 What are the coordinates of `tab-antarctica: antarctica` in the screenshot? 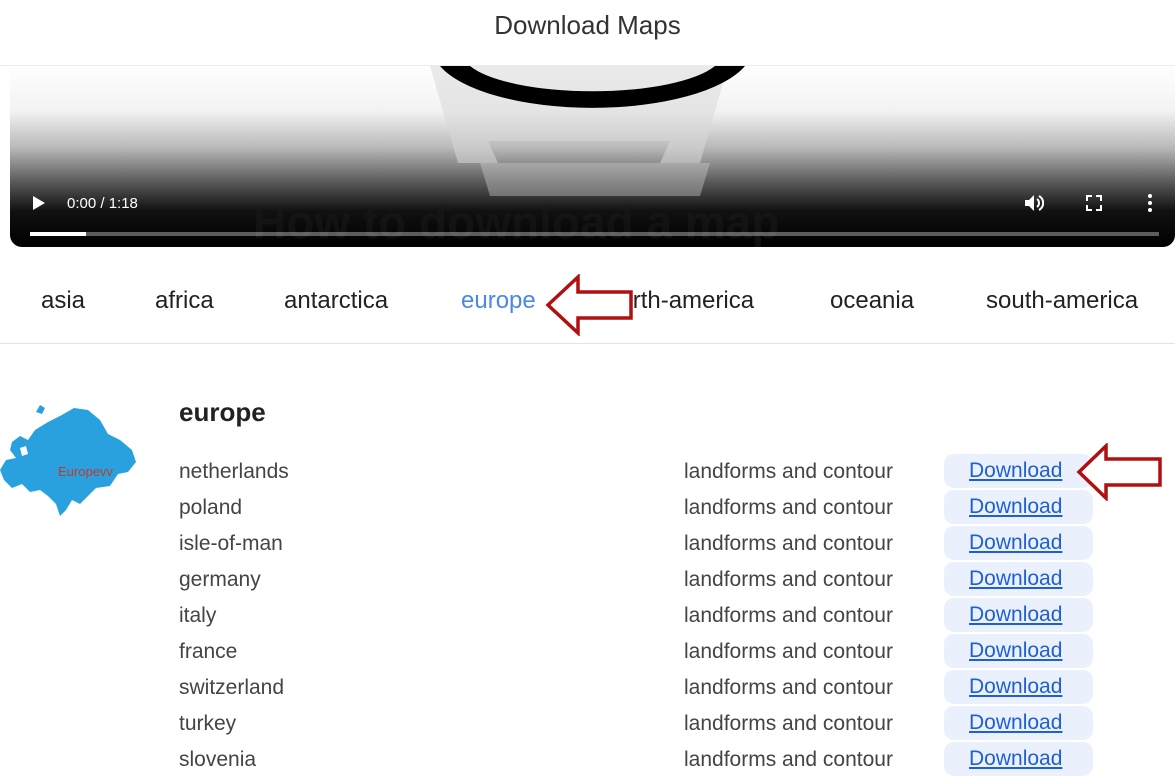 It's located at (336, 301).